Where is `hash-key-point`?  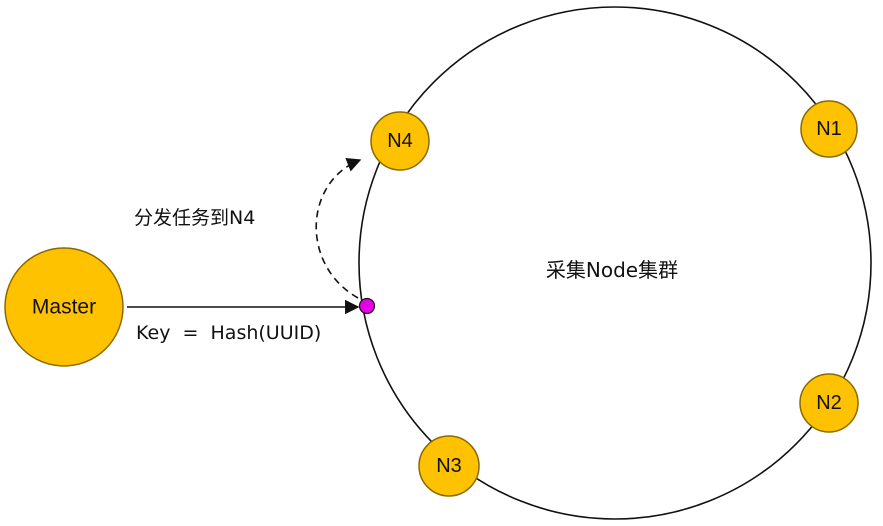
hash-key-point is located at coordinates (367, 306).